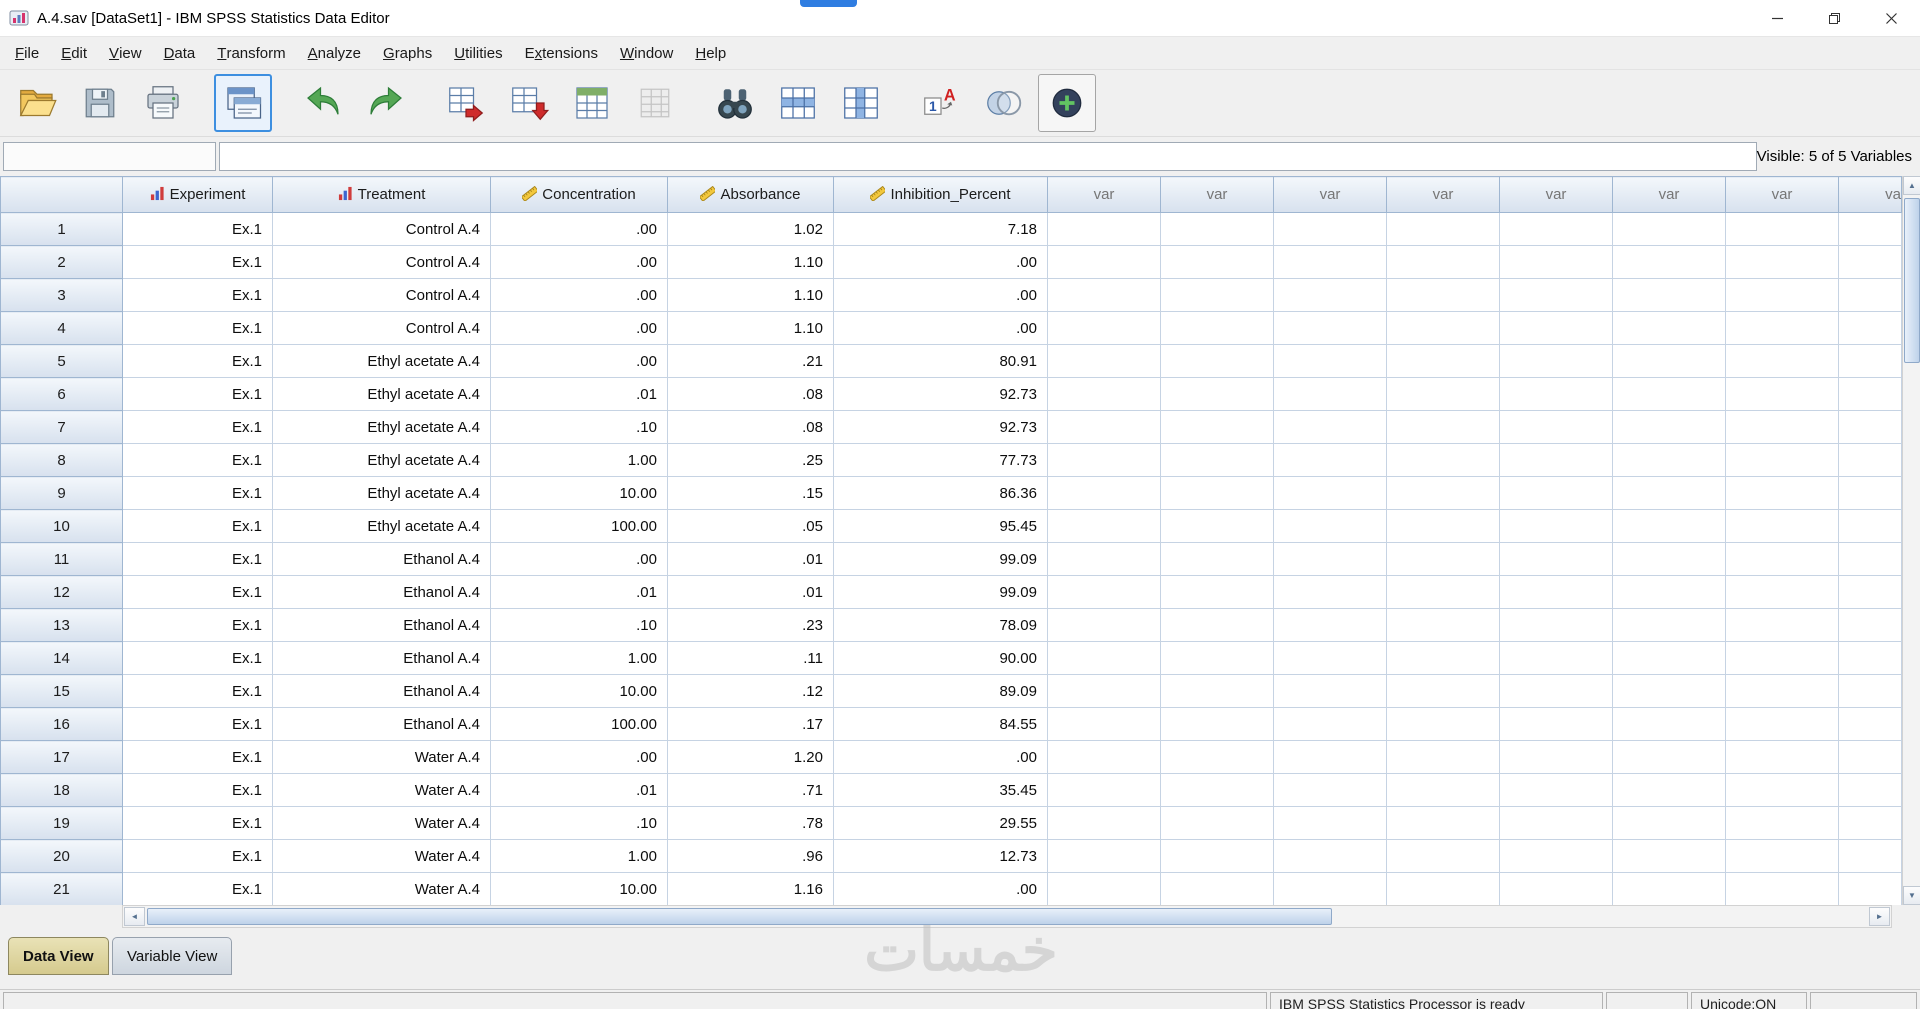 Image resolution: width=1920 pixels, height=1009 pixels. What do you see at coordinates (381, 823) in the screenshot?
I see `data-cell: Water A.4` at bounding box center [381, 823].